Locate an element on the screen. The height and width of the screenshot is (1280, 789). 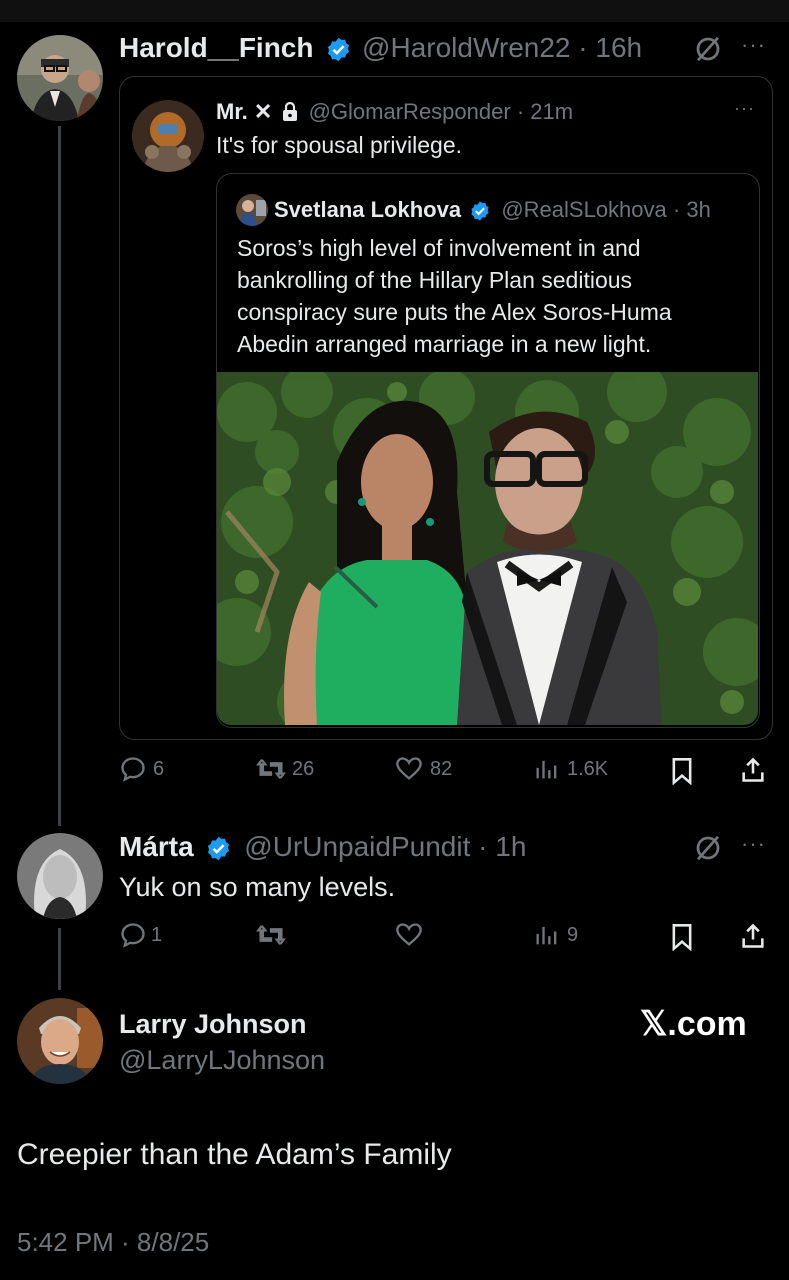
tweet2-like-button is located at coordinates (409, 935).